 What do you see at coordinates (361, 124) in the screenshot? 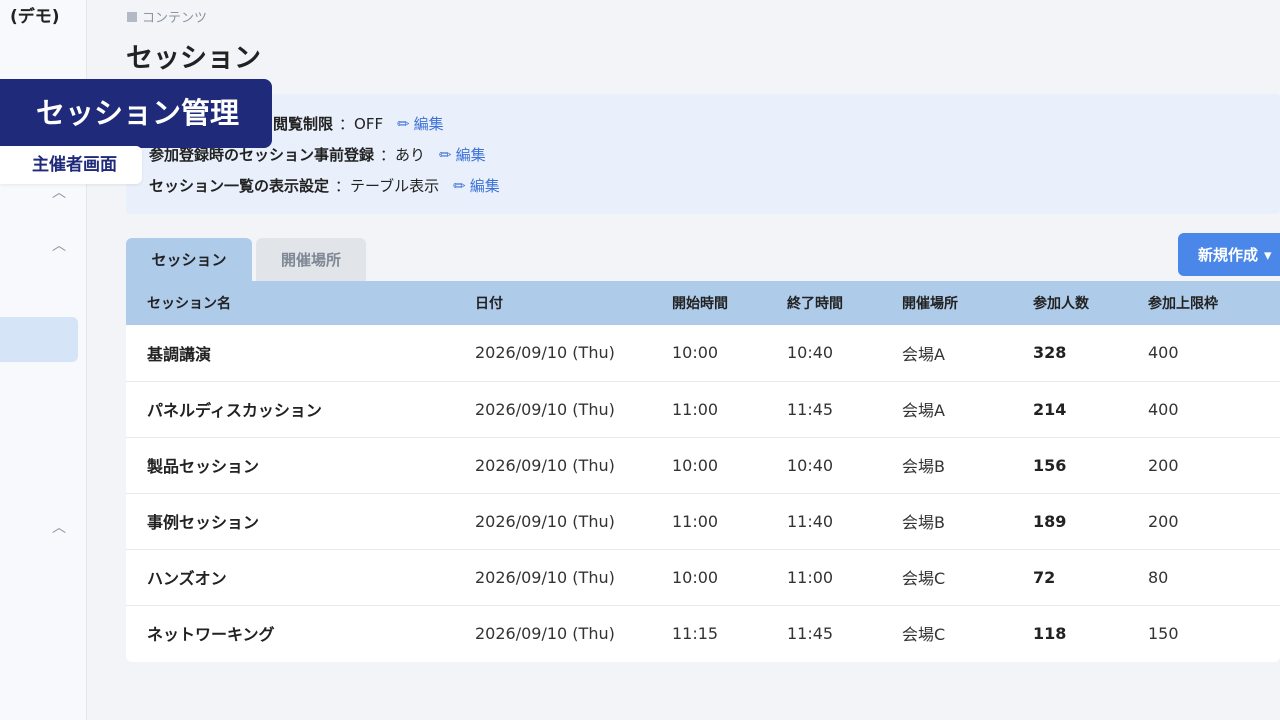
I see `setting-value: ：OFF` at bounding box center [361, 124].